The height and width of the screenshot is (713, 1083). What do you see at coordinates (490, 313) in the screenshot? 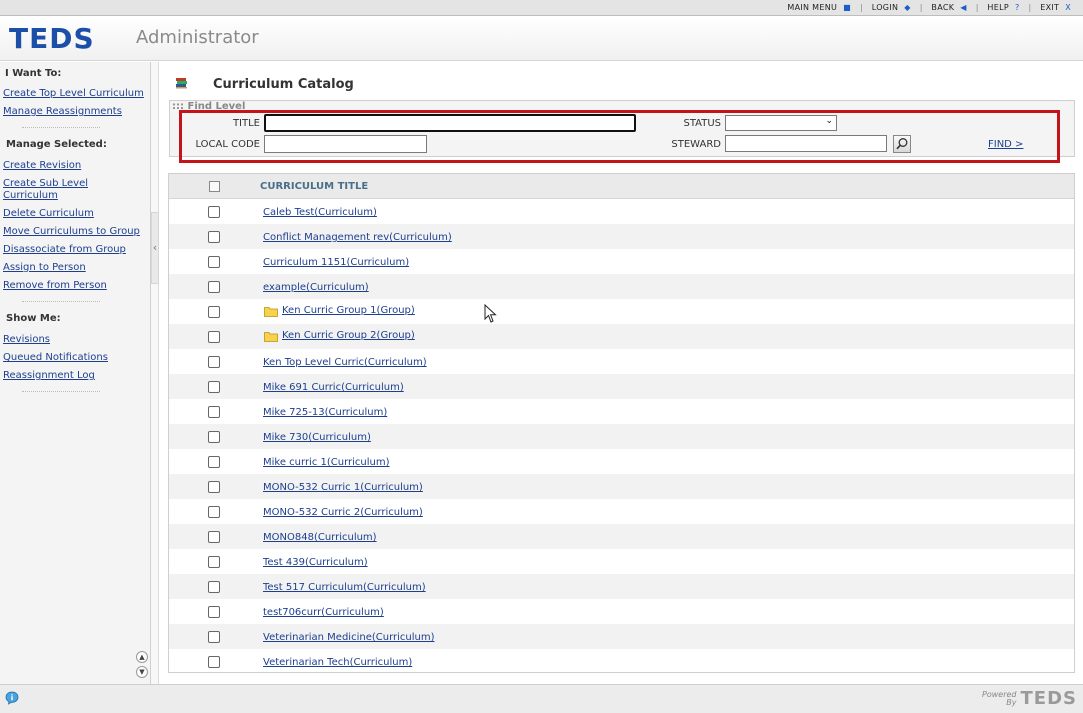
I see `mouse-cursor-icon` at bounding box center [490, 313].